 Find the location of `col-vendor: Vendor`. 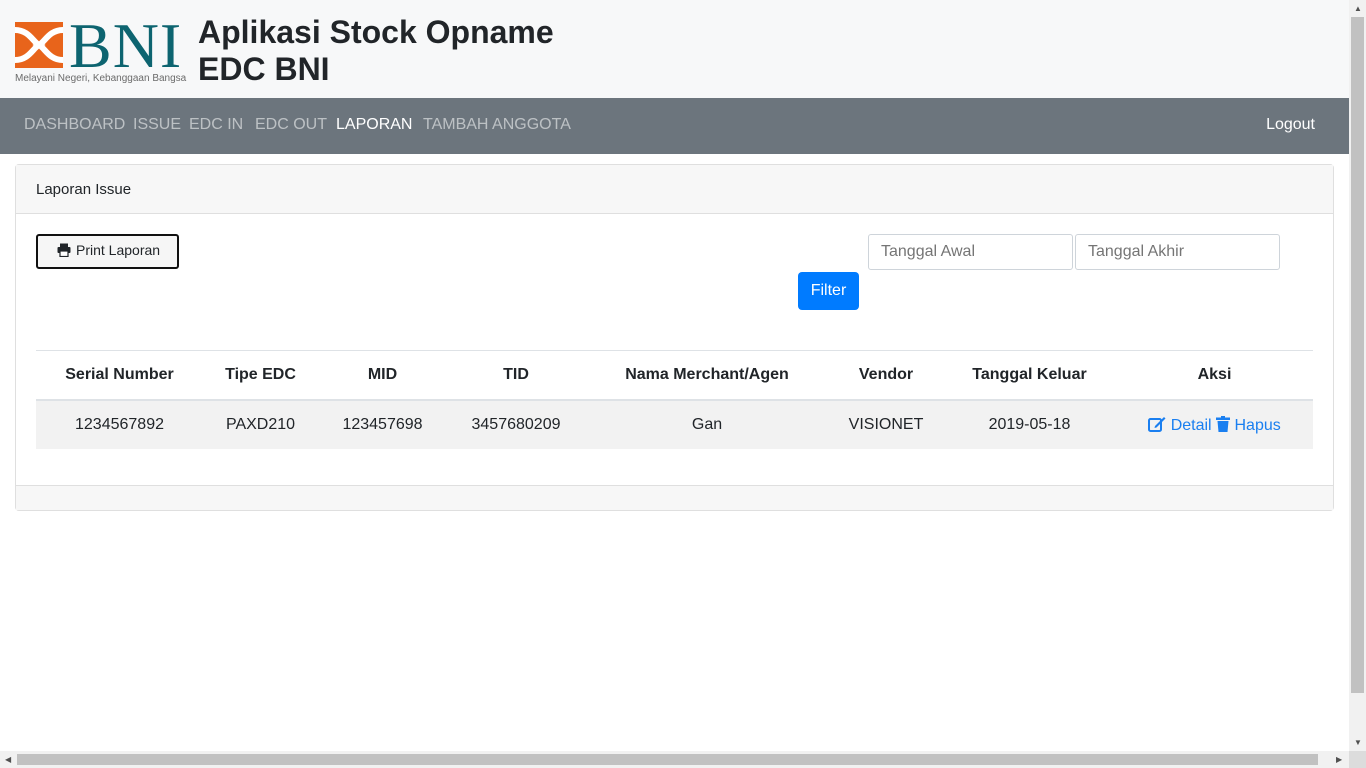

col-vendor: Vendor is located at coordinates (886, 375).